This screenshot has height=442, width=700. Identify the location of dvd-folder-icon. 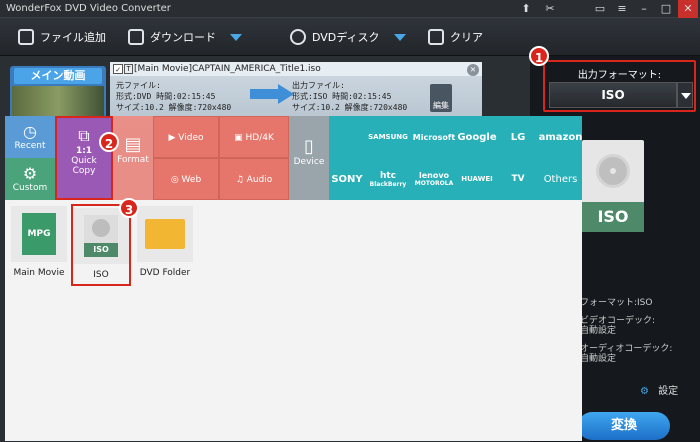
(165, 234).